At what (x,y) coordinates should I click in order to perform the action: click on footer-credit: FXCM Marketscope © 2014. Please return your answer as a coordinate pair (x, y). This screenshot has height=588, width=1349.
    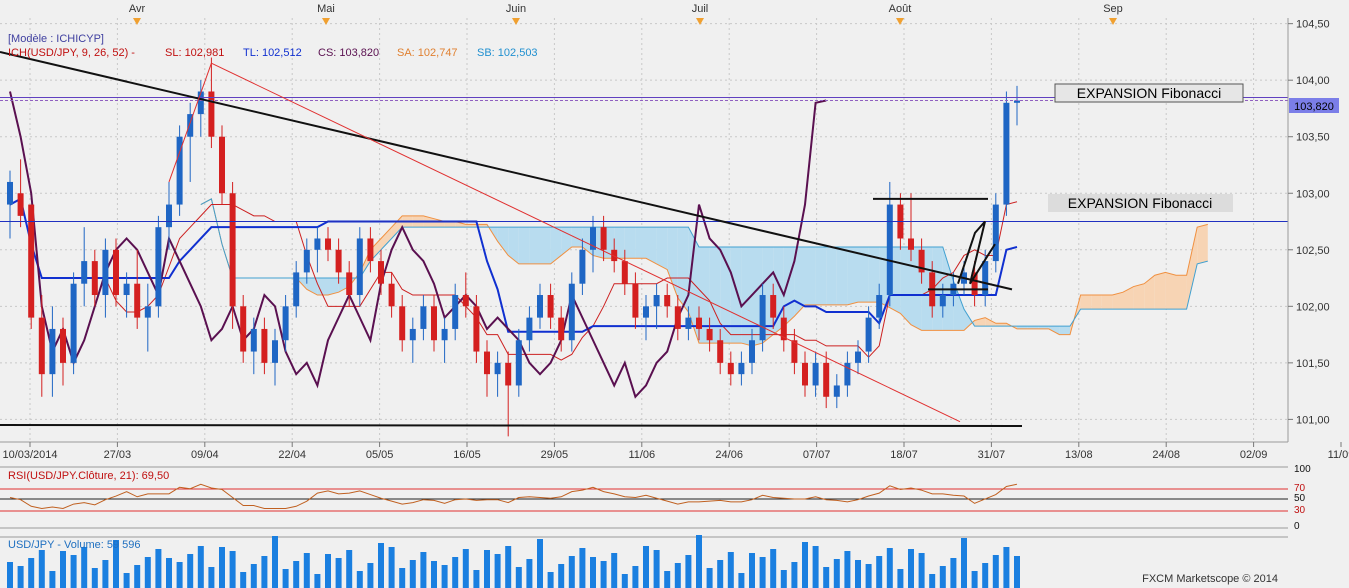
    Looking at the image, I should click on (1210, 579).